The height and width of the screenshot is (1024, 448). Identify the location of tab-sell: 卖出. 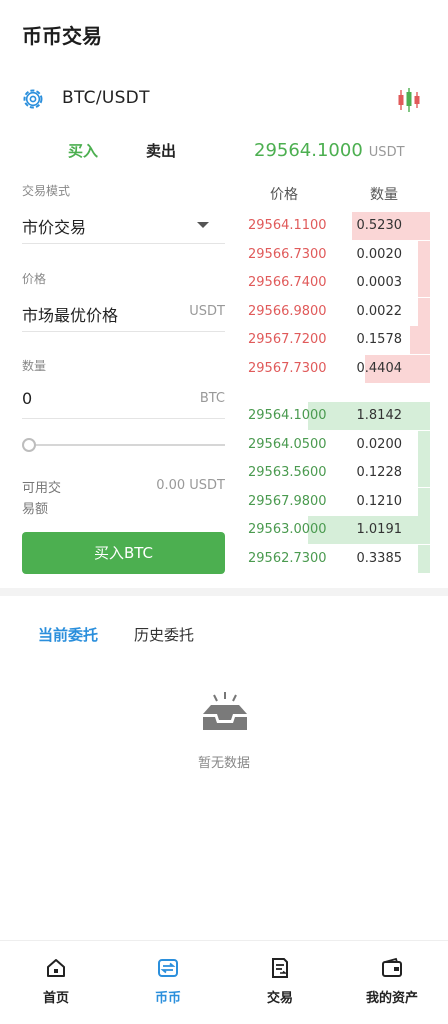
(161, 150).